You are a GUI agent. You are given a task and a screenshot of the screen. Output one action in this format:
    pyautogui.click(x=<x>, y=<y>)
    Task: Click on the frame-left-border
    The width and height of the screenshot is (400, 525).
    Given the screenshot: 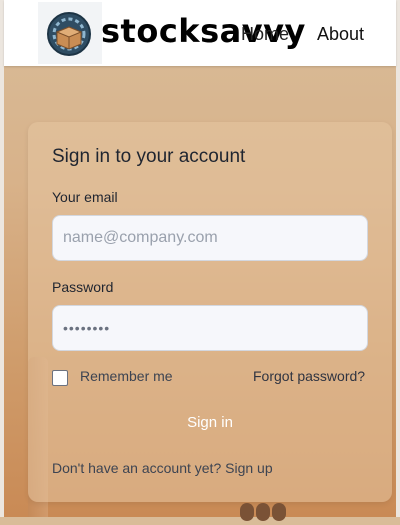 What is the action you would take?
    pyautogui.click(x=2, y=258)
    